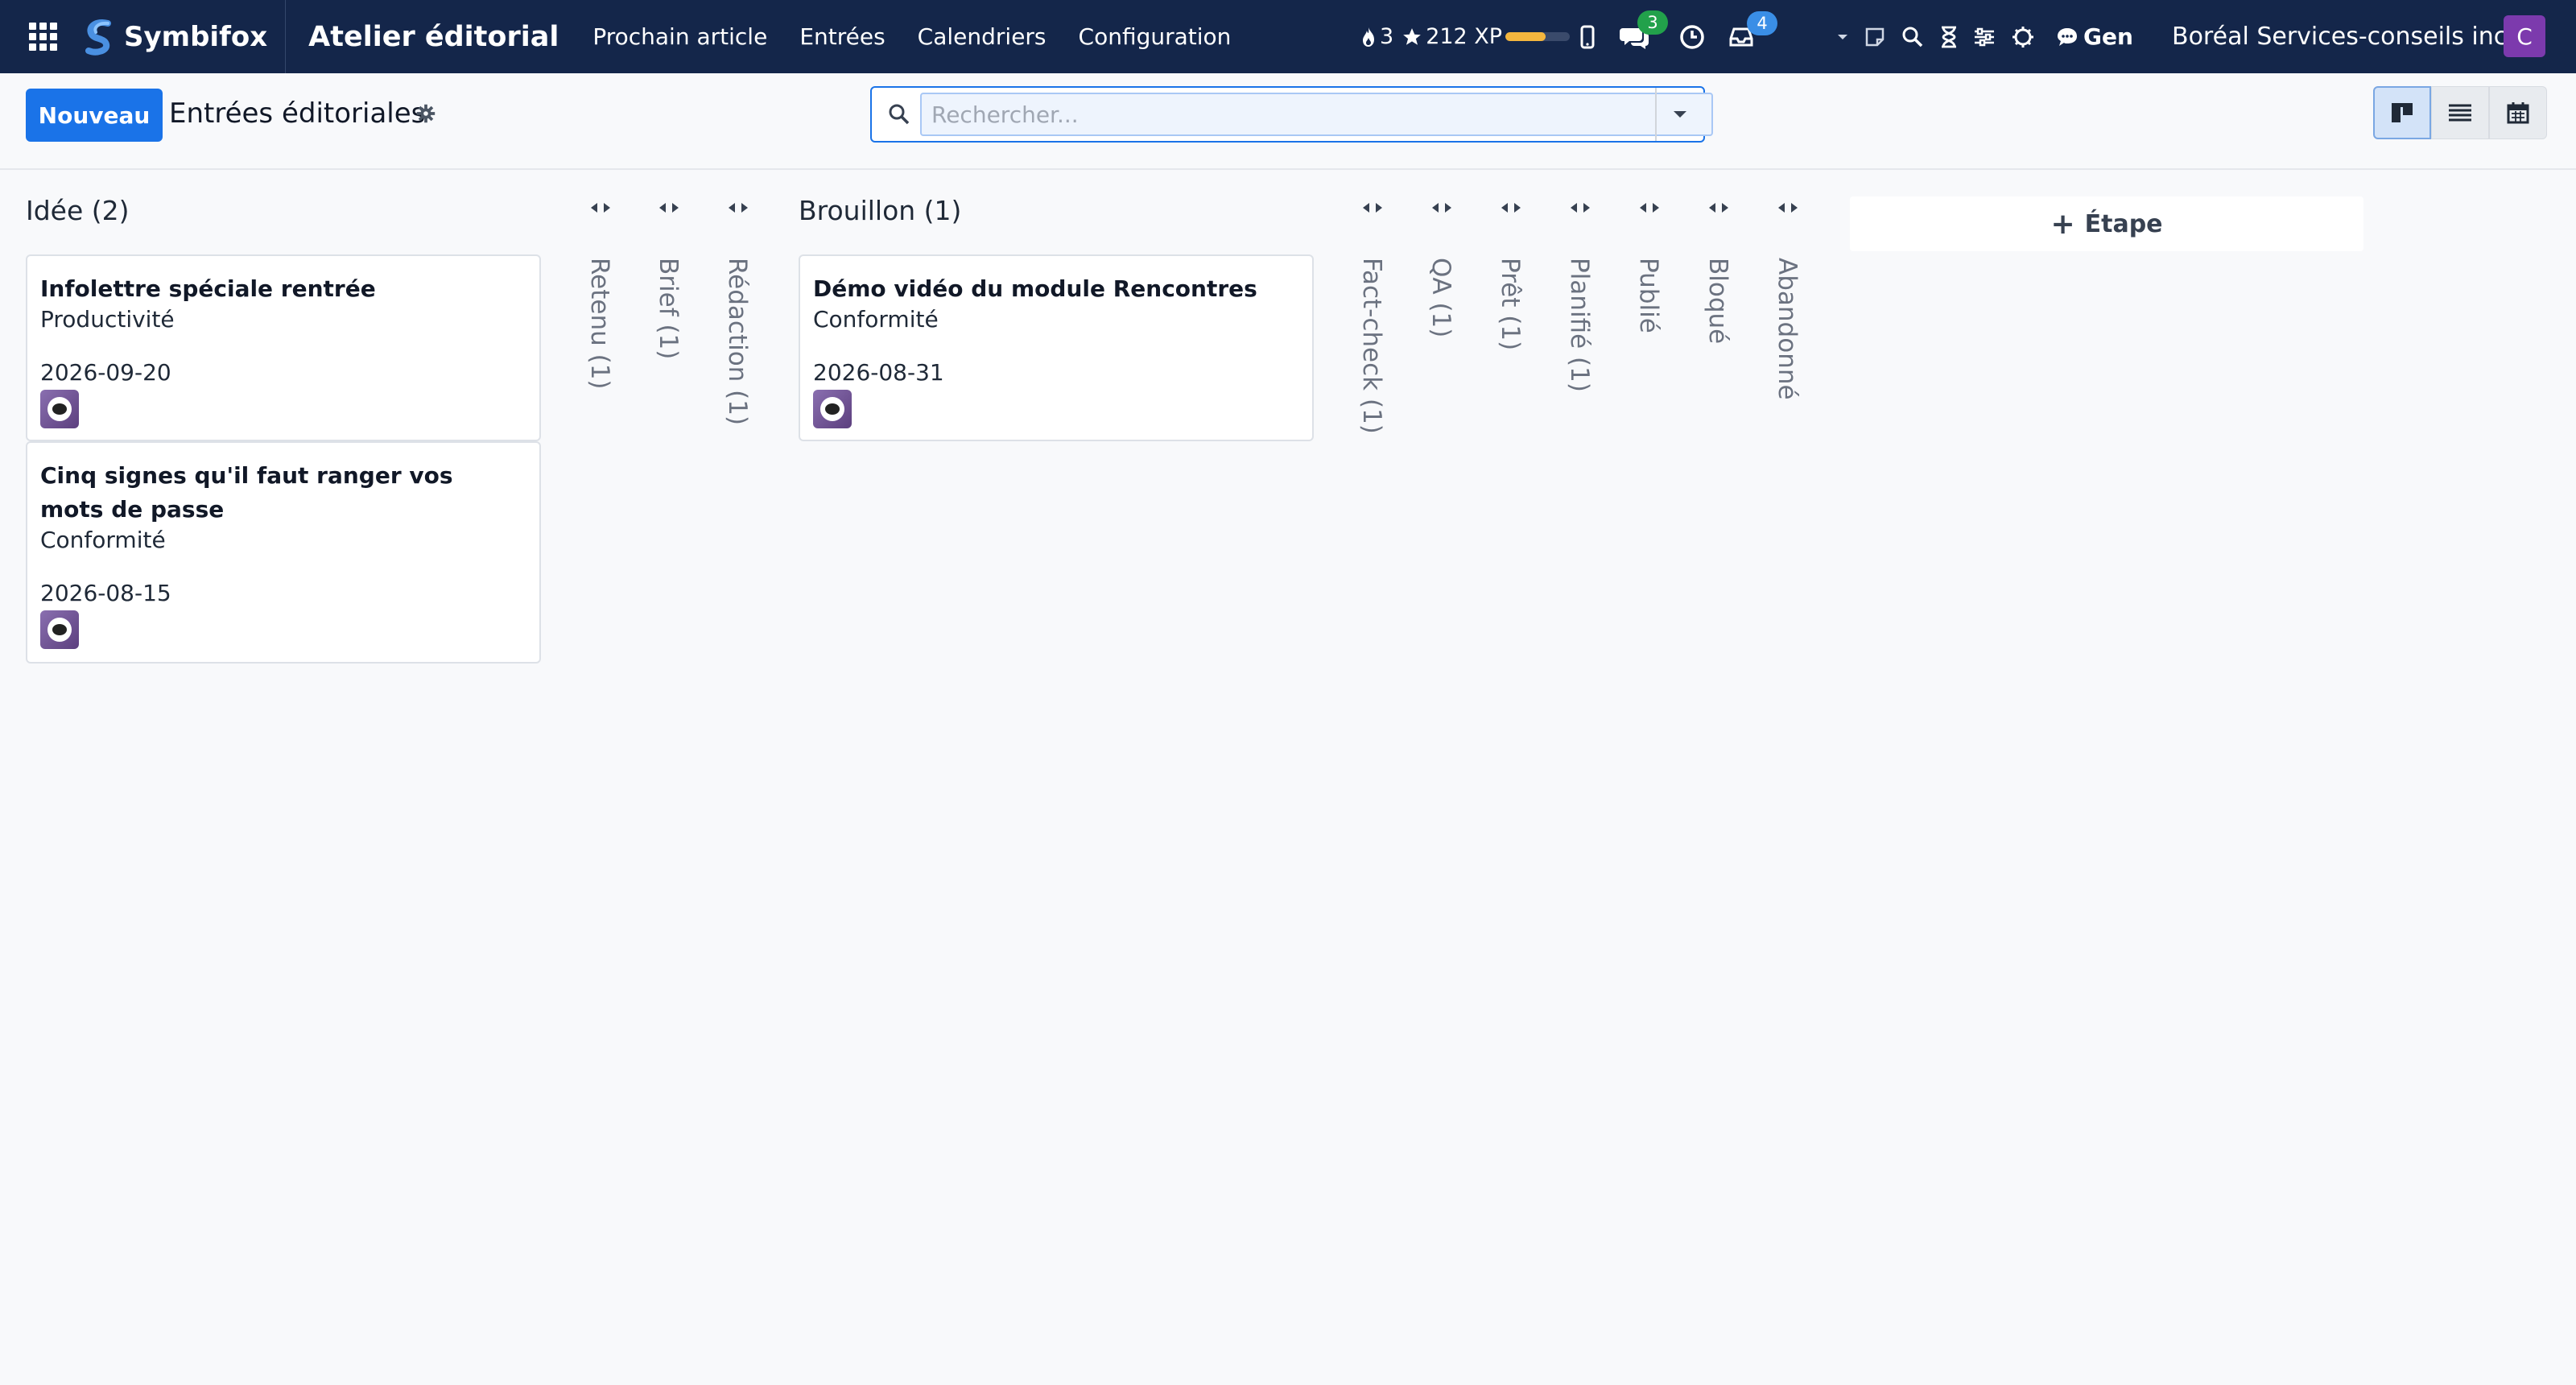  I want to click on note-button, so click(1874, 37).